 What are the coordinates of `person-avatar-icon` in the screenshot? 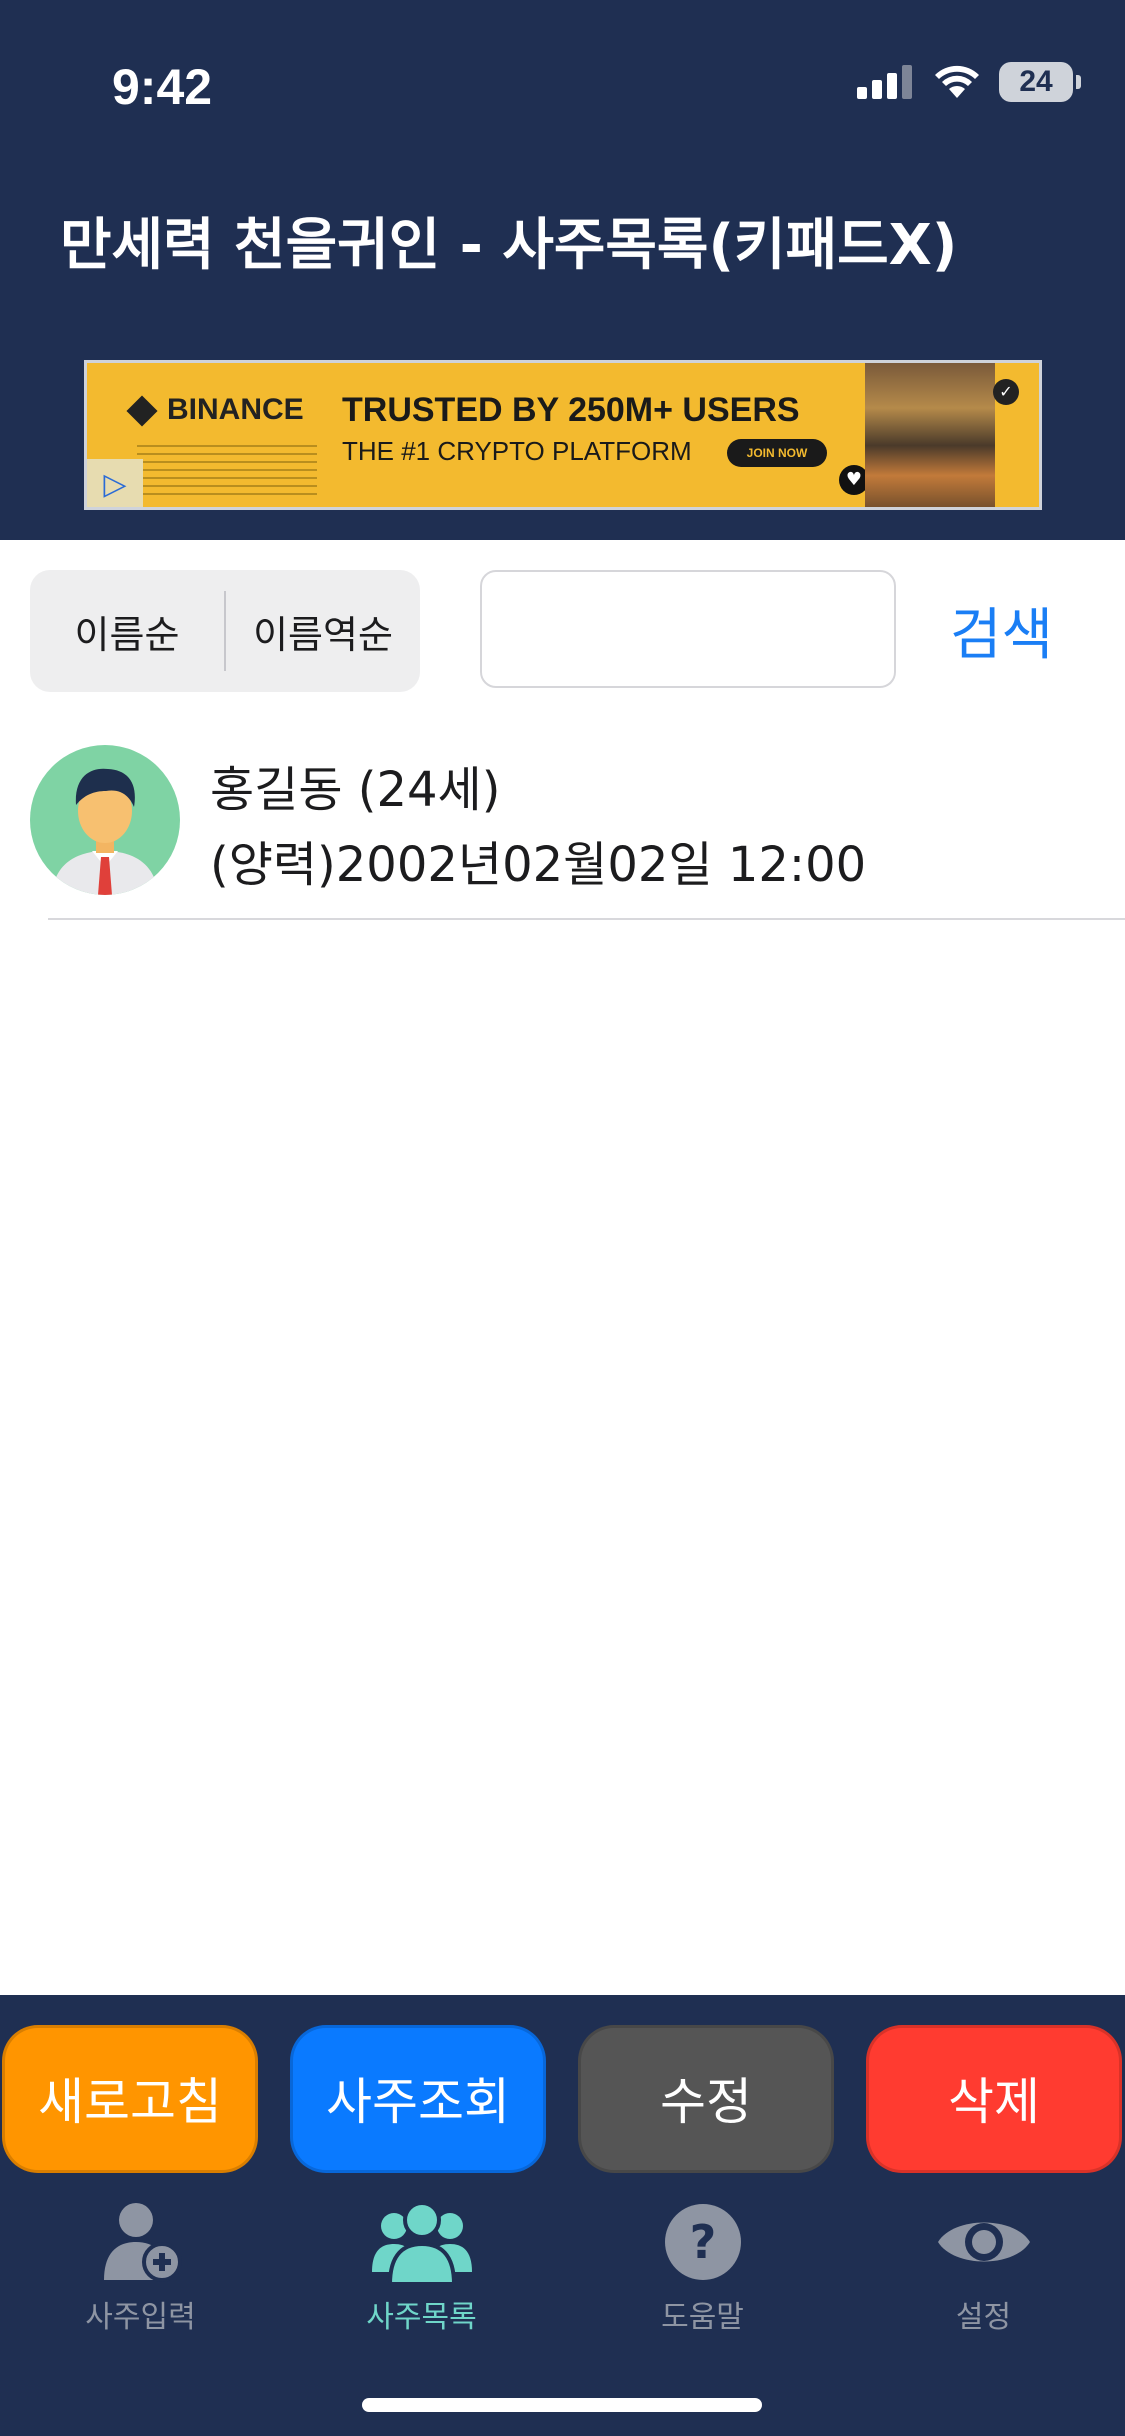 It's located at (105, 831).